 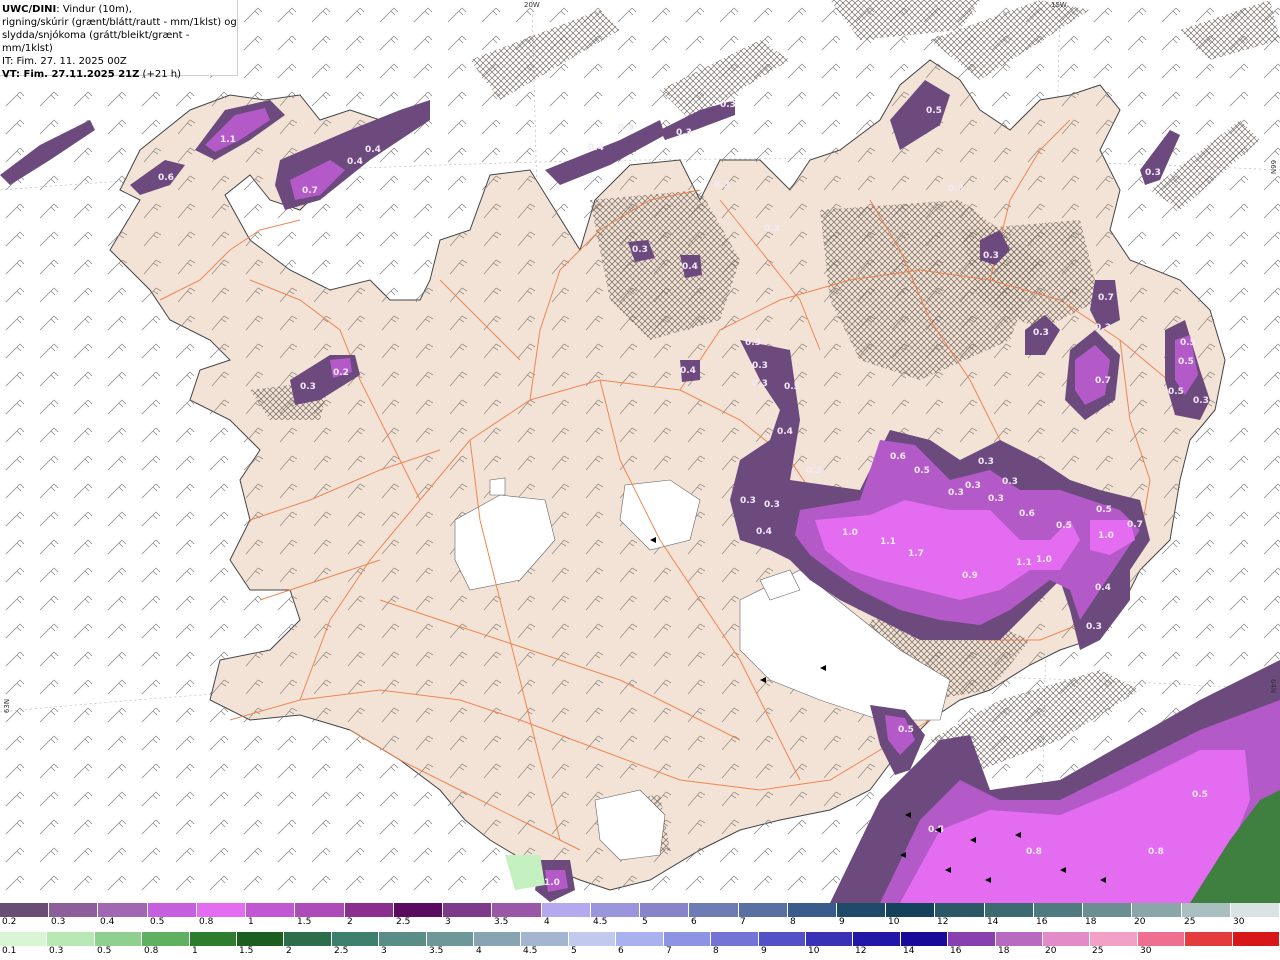 I want to click on snow-legend-label: 4.5, so click(x=600, y=922).